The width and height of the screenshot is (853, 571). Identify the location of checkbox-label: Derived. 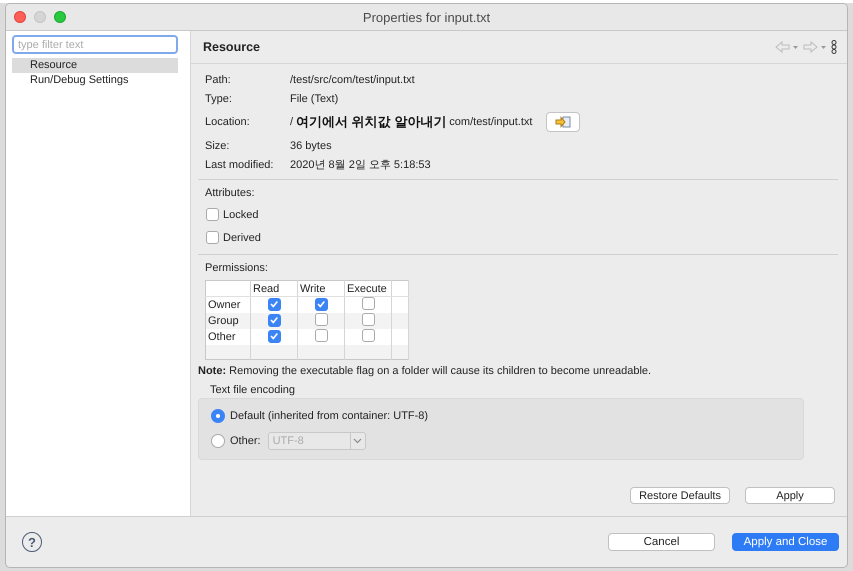
(242, 238).